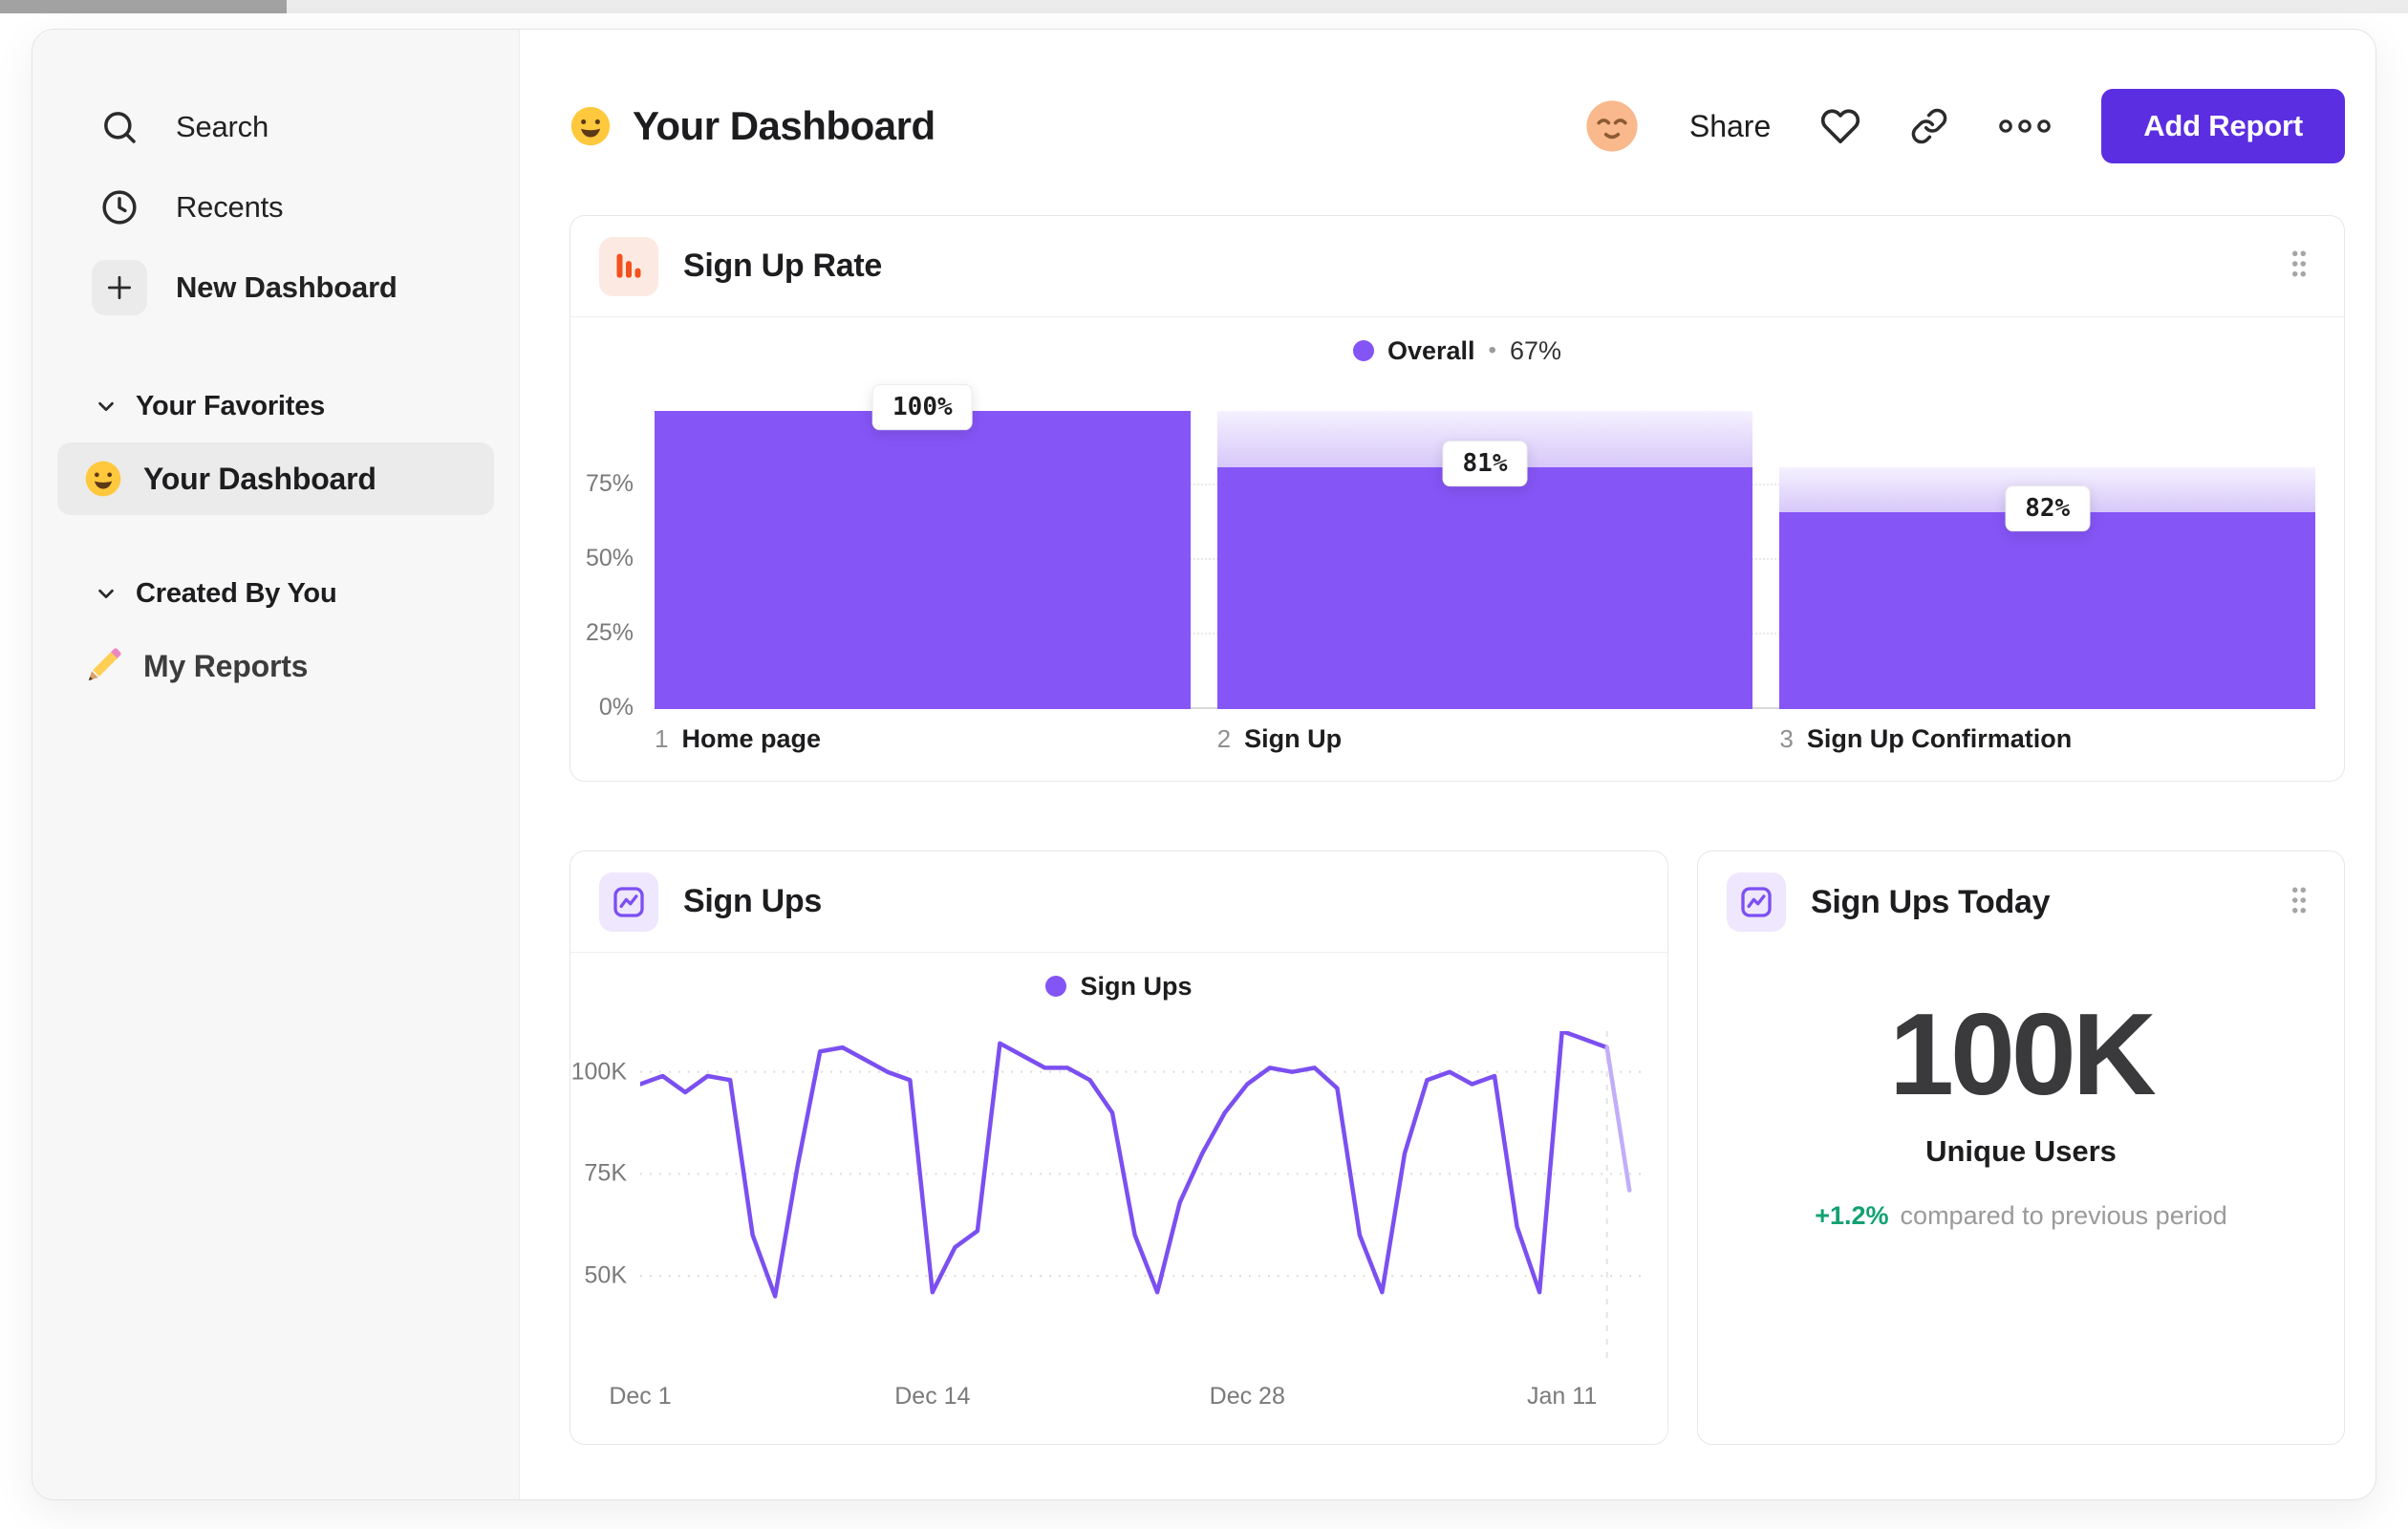 This screenshot has width=2408, height=1529. Describe the element at coordinates (599, 1072) in the screenshot. I see `y-axis-label: 100K` at that location.